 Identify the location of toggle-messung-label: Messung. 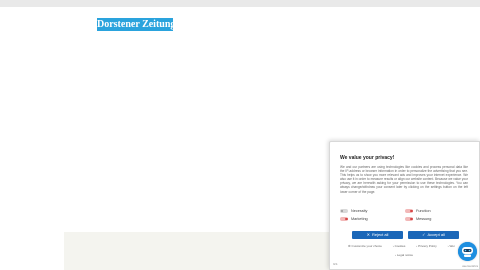
(424, 219).